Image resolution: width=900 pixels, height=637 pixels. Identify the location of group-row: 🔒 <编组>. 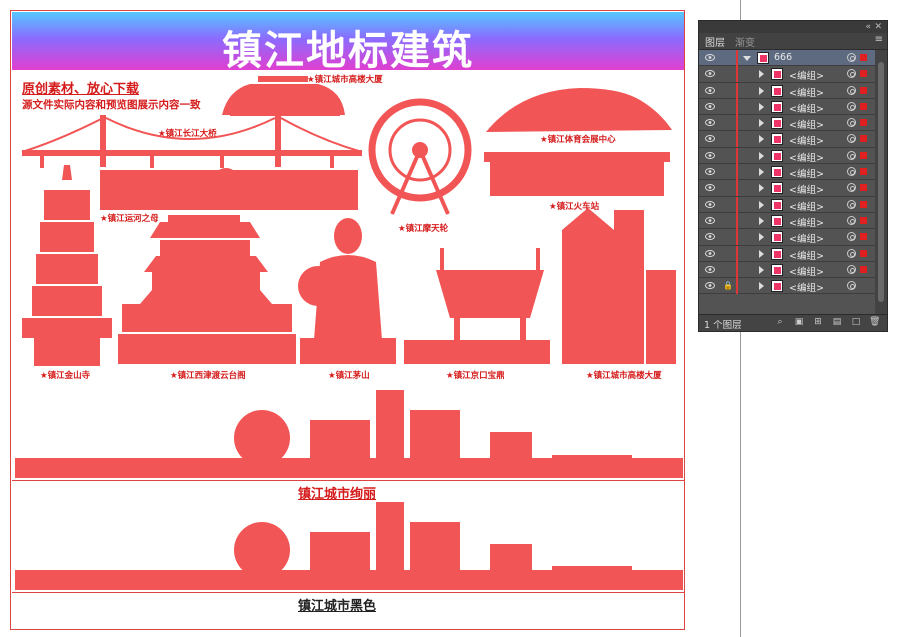
(787, 286).